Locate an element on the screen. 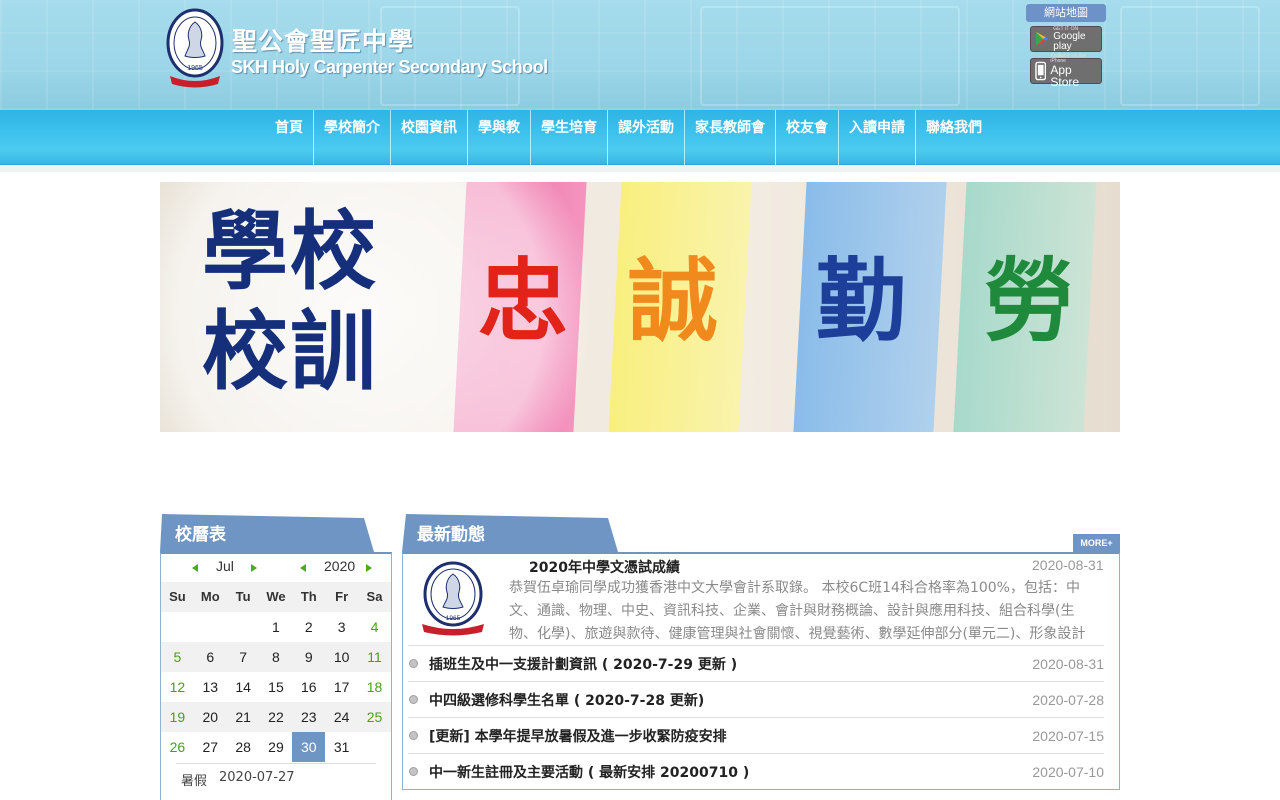 This screenshot has width=1280, height=800. motto-loyalty: 忠 is located at coordinates (523, 301).